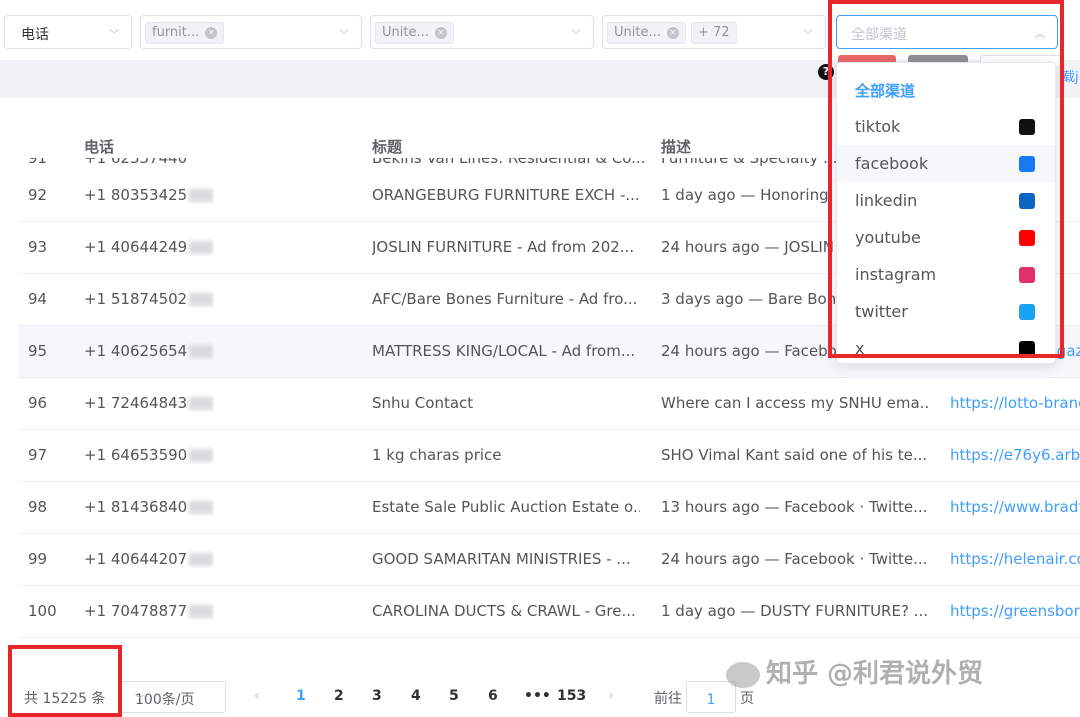 Image resolution: width=1080 pixels, height=717 pixels. I want to click on row-phone: +1 70478877, so click(149, 611).